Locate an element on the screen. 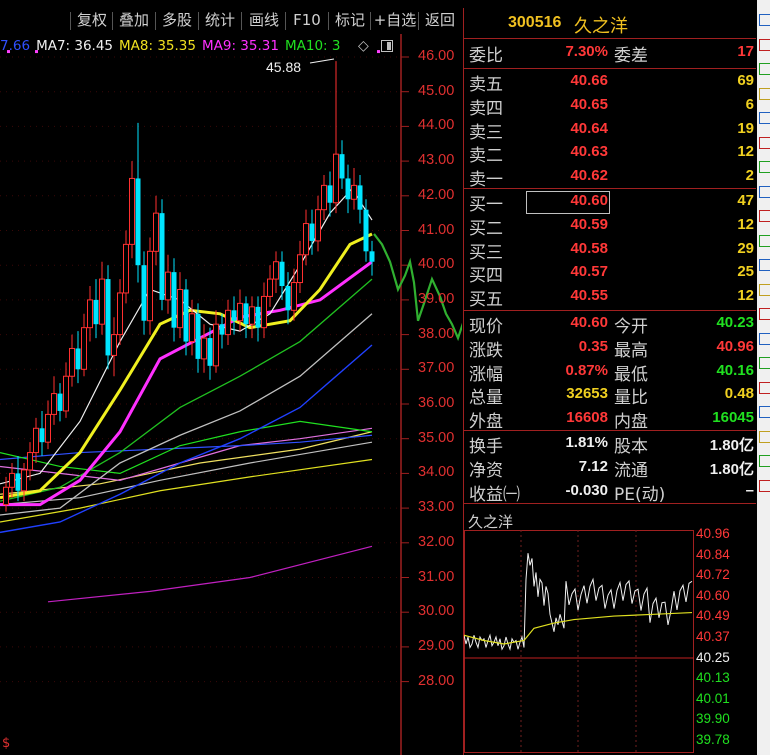 The width and height of the screenshot is (770, 755). intraday-tick-label: 40.96 is located at coordinates (713, 533).